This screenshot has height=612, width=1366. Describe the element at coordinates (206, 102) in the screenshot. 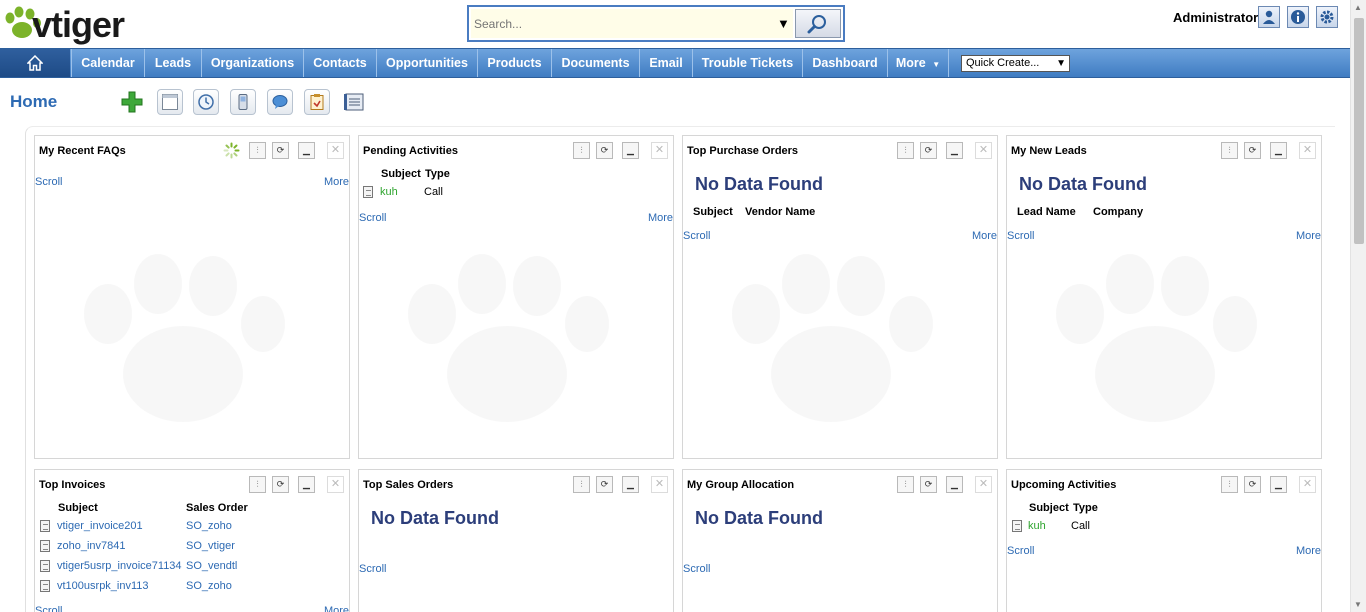

I see `clock-icon` at that location.